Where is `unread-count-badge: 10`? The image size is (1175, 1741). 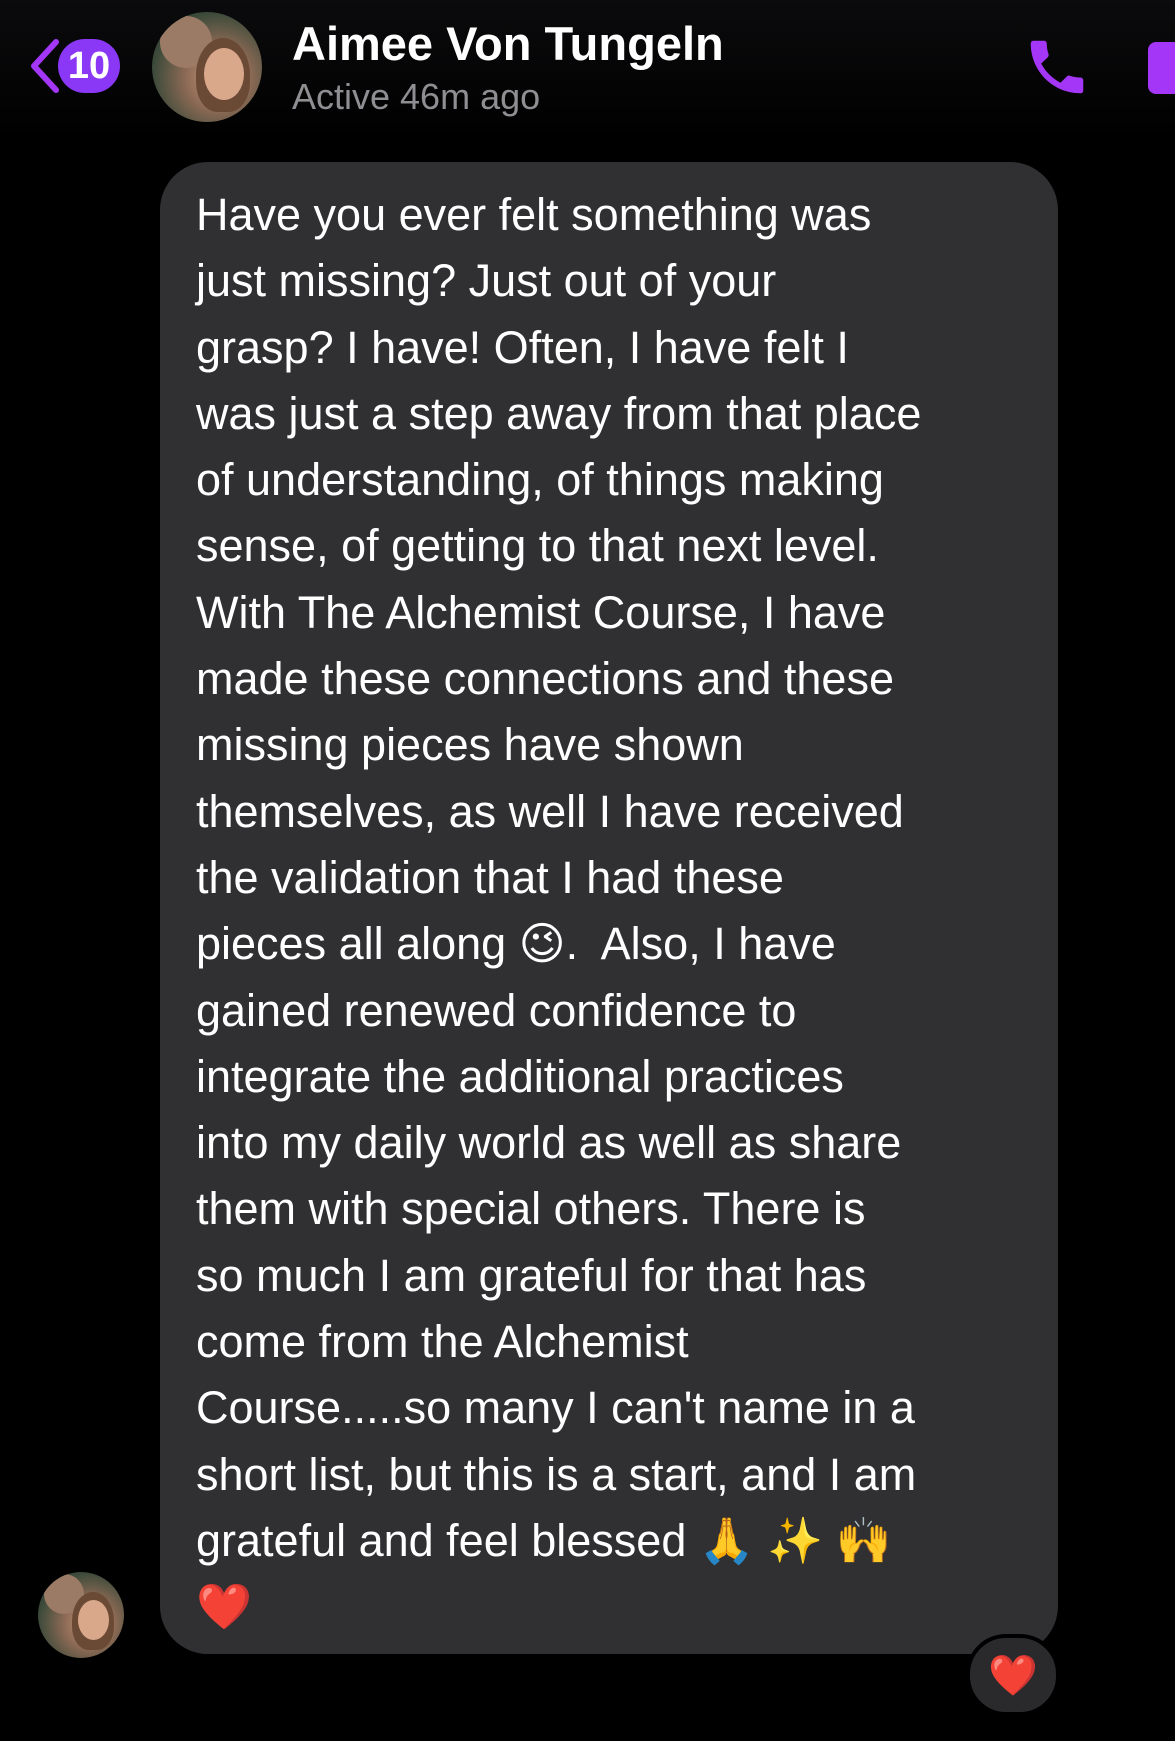 unread-count-badge: 10 is located at coordinates (89, 66).